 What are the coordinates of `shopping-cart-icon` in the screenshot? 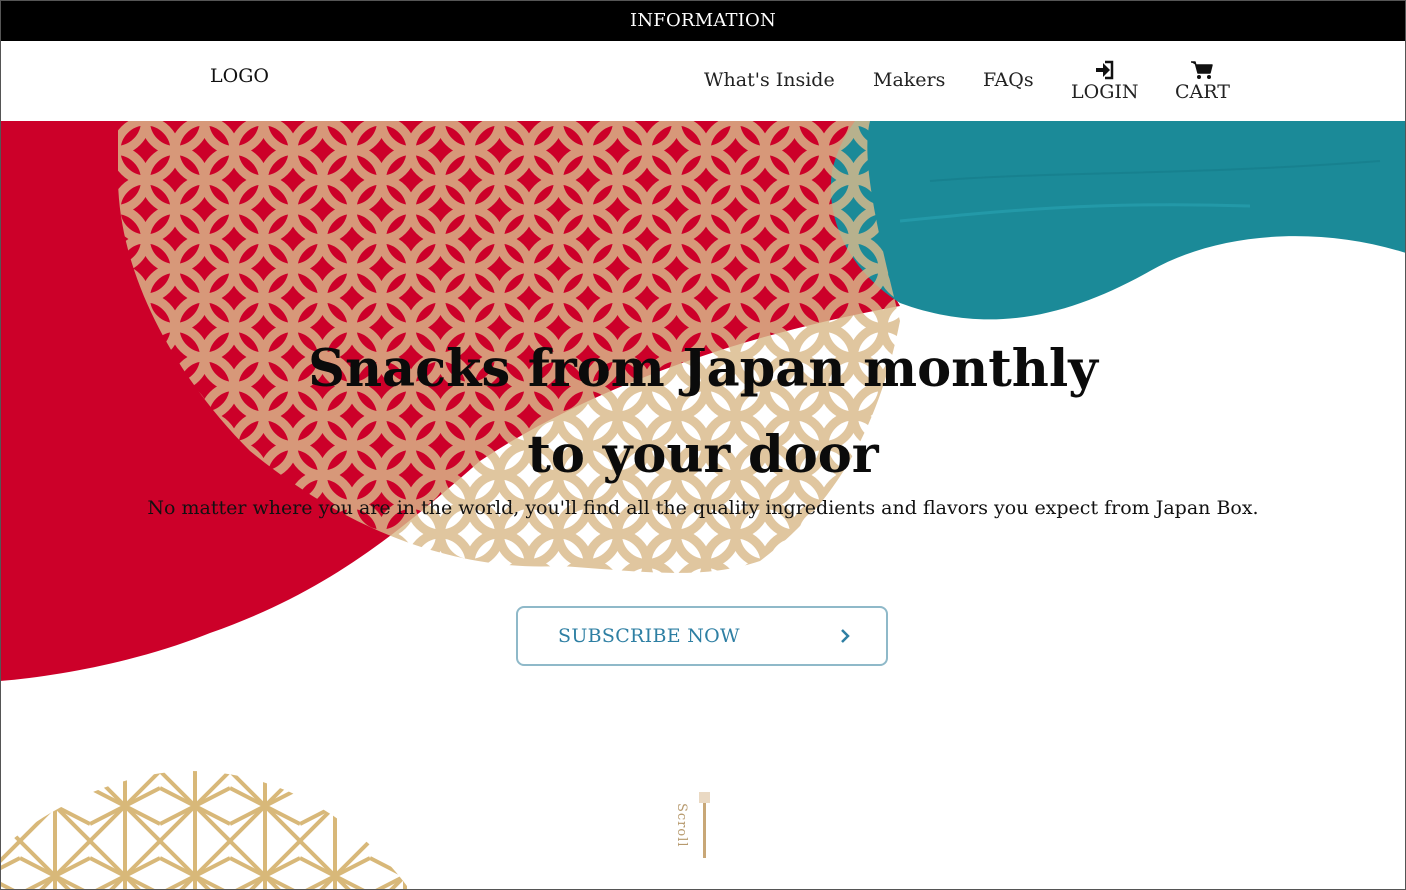 It's located at (1202, 70).